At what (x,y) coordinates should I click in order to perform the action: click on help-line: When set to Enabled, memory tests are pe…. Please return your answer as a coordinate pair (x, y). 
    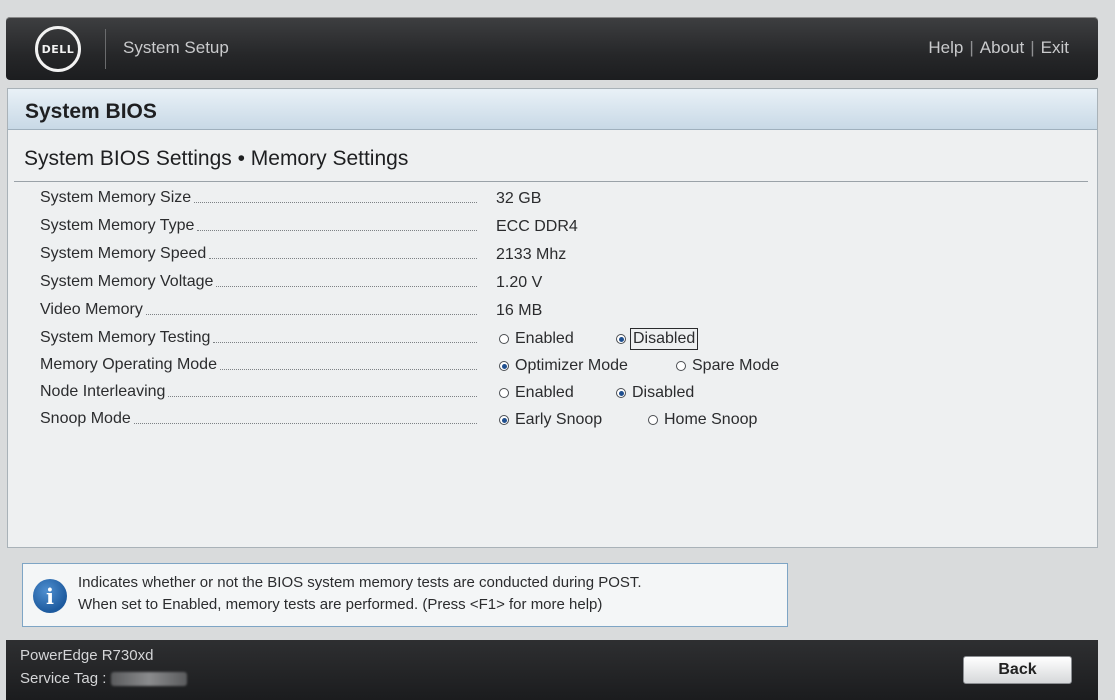
    Looking at the image, I should click on (340, 604).